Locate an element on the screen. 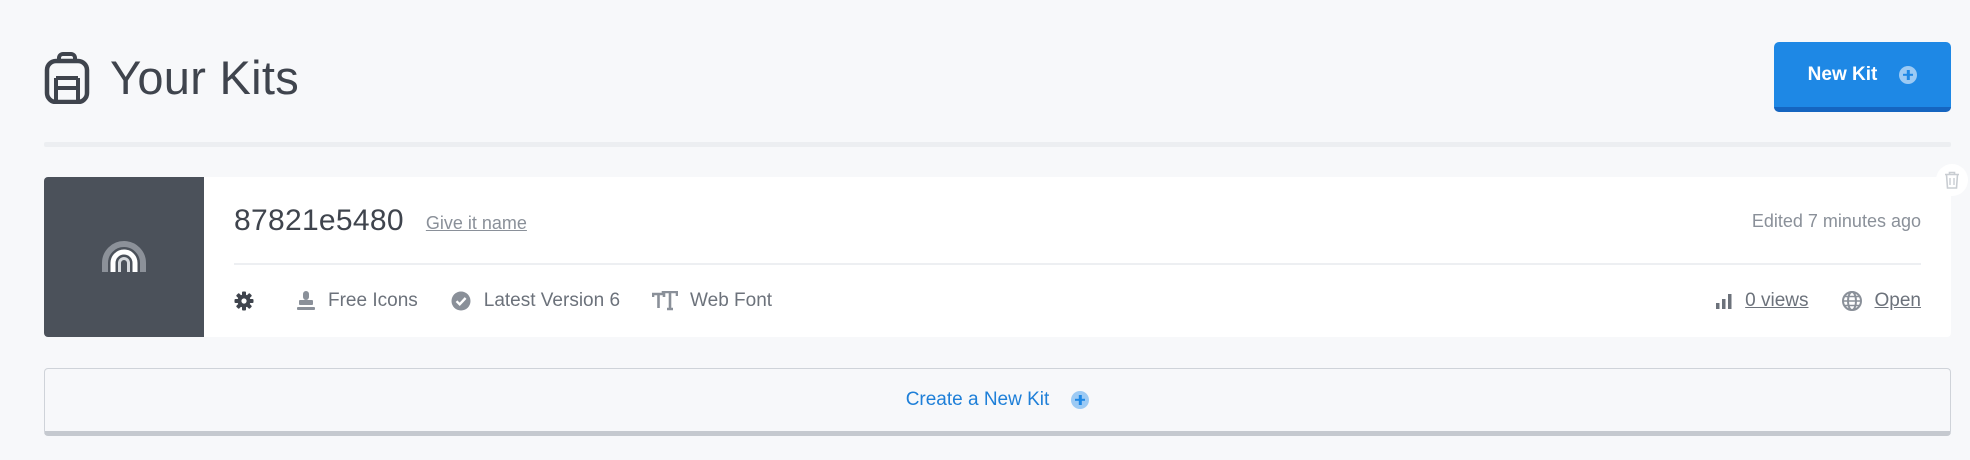 This screenshot has height=460, width=1970. kit-license: Free Icons is located at coordinates (357, 301).